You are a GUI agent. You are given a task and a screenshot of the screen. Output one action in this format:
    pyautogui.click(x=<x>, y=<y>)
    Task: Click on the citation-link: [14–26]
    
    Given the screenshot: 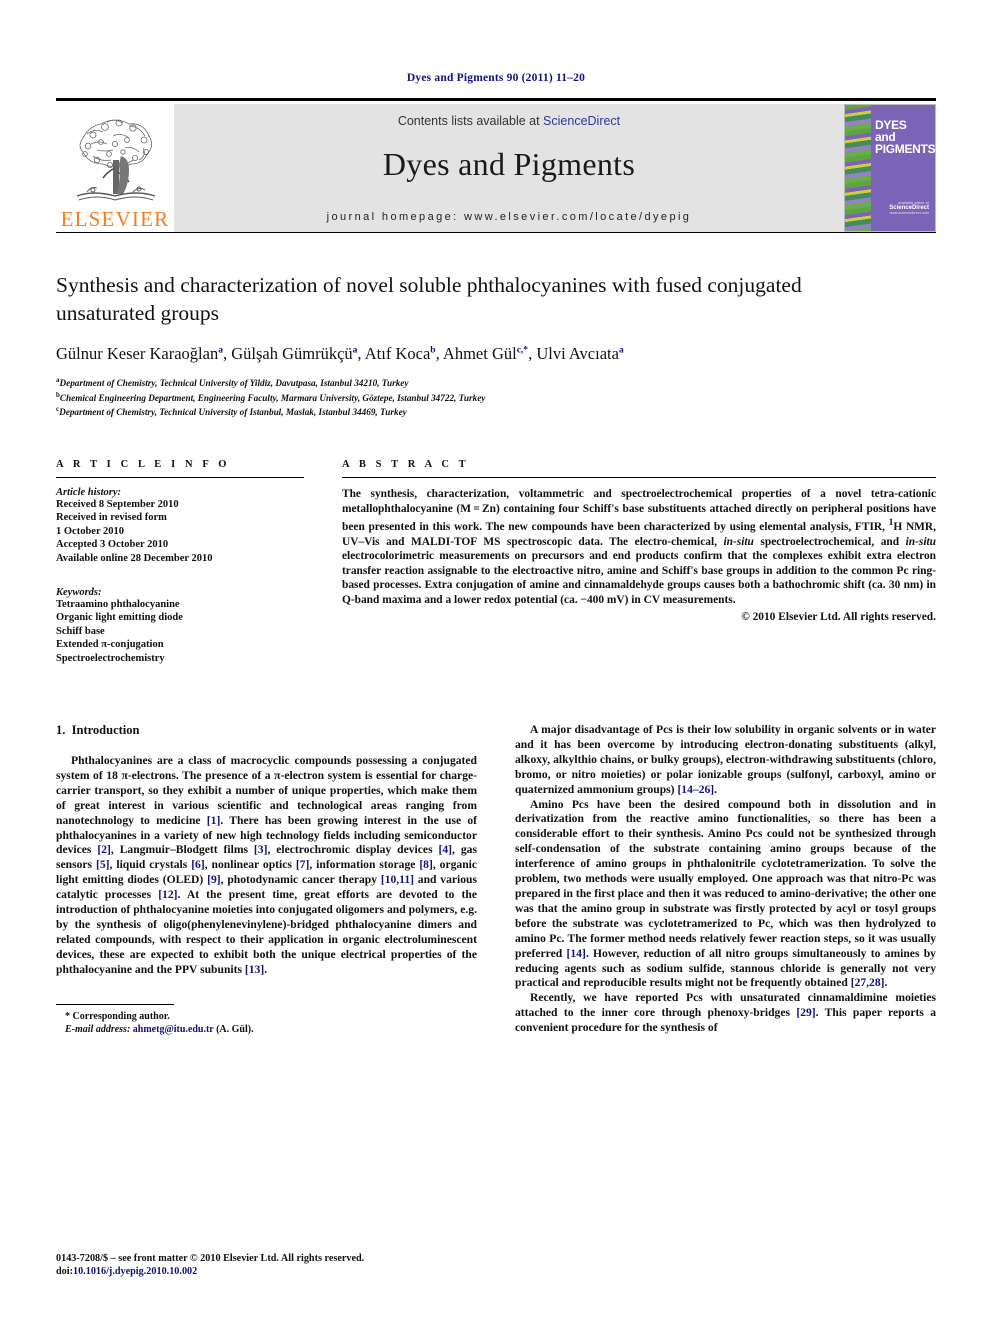 What is the action you would take?
    pyautogui.click(x=695, y=789)
    